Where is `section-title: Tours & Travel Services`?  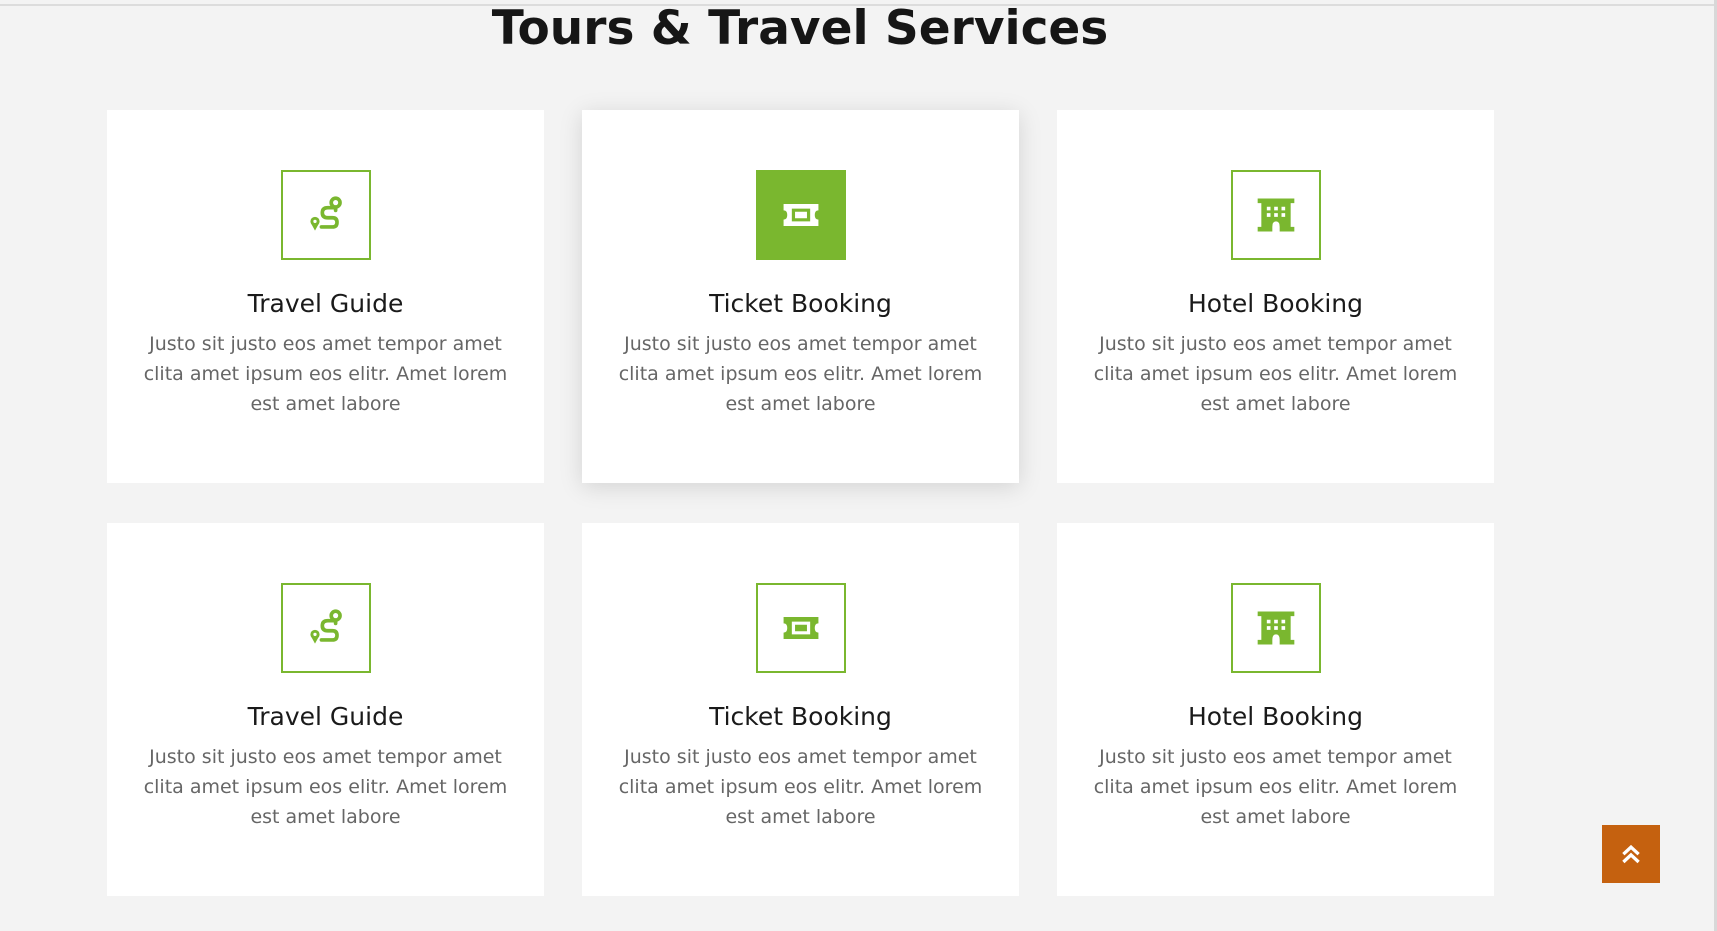 section-title: Tours & Travel Services is located at coordinates (800, 28).